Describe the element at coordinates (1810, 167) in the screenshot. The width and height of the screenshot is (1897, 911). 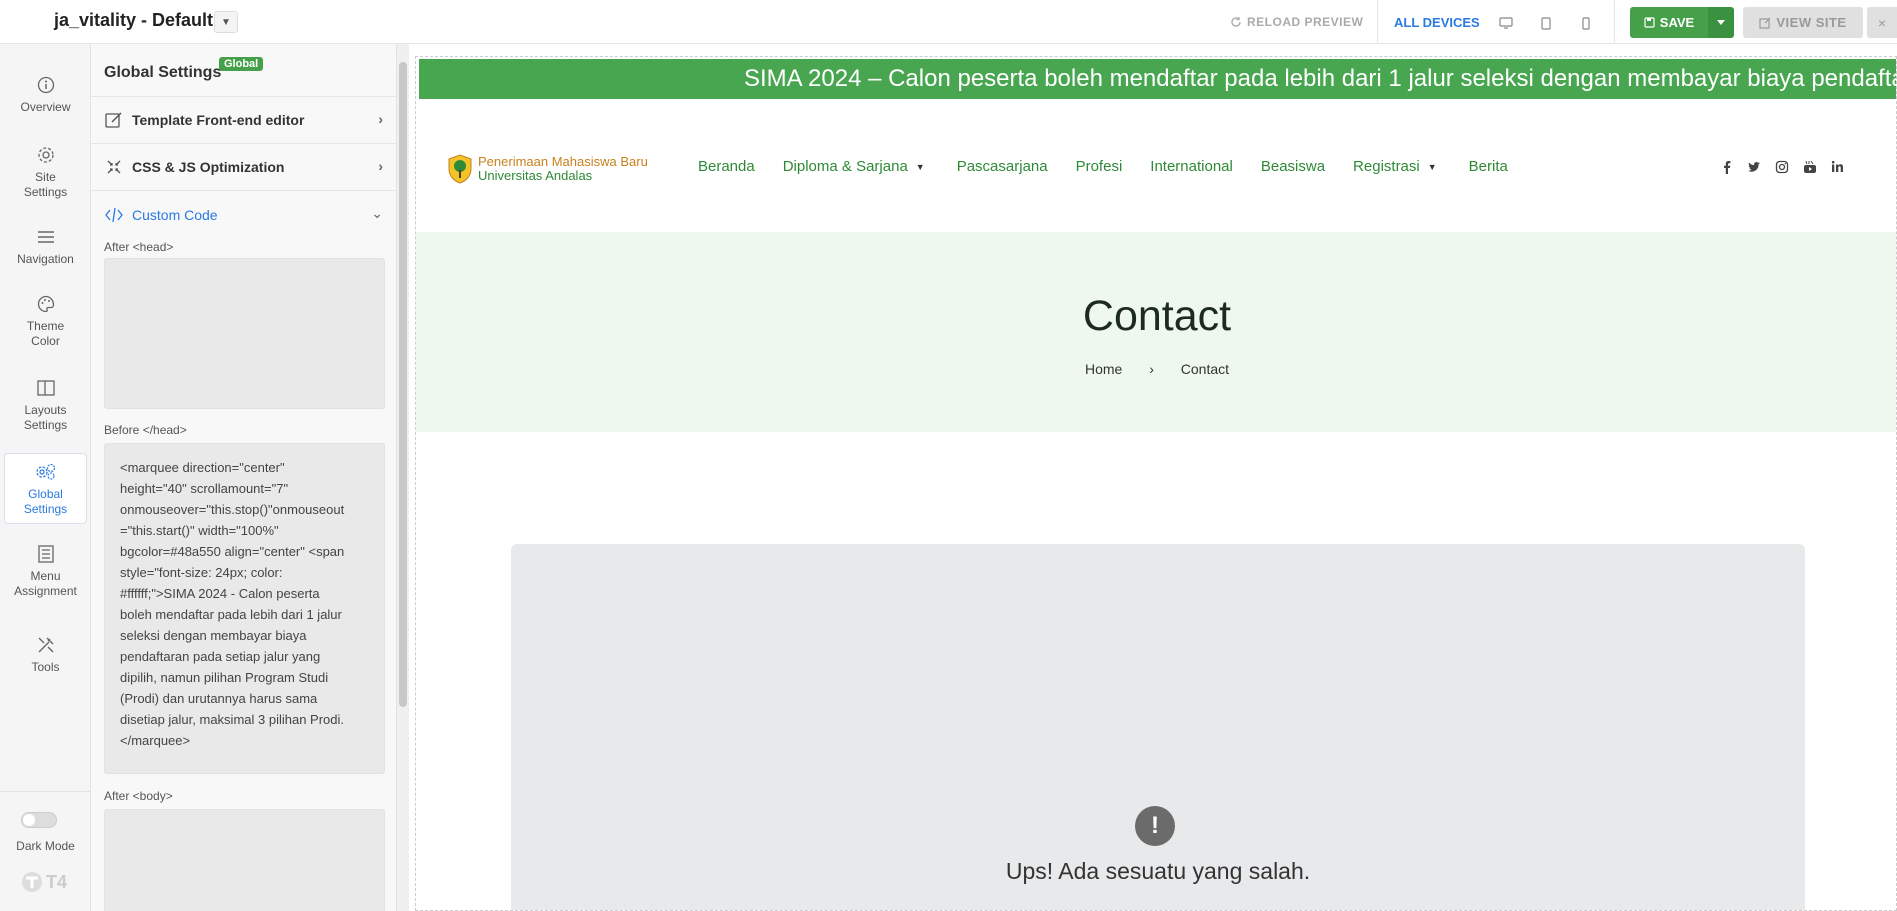
I see `youtube-icon` at that location.